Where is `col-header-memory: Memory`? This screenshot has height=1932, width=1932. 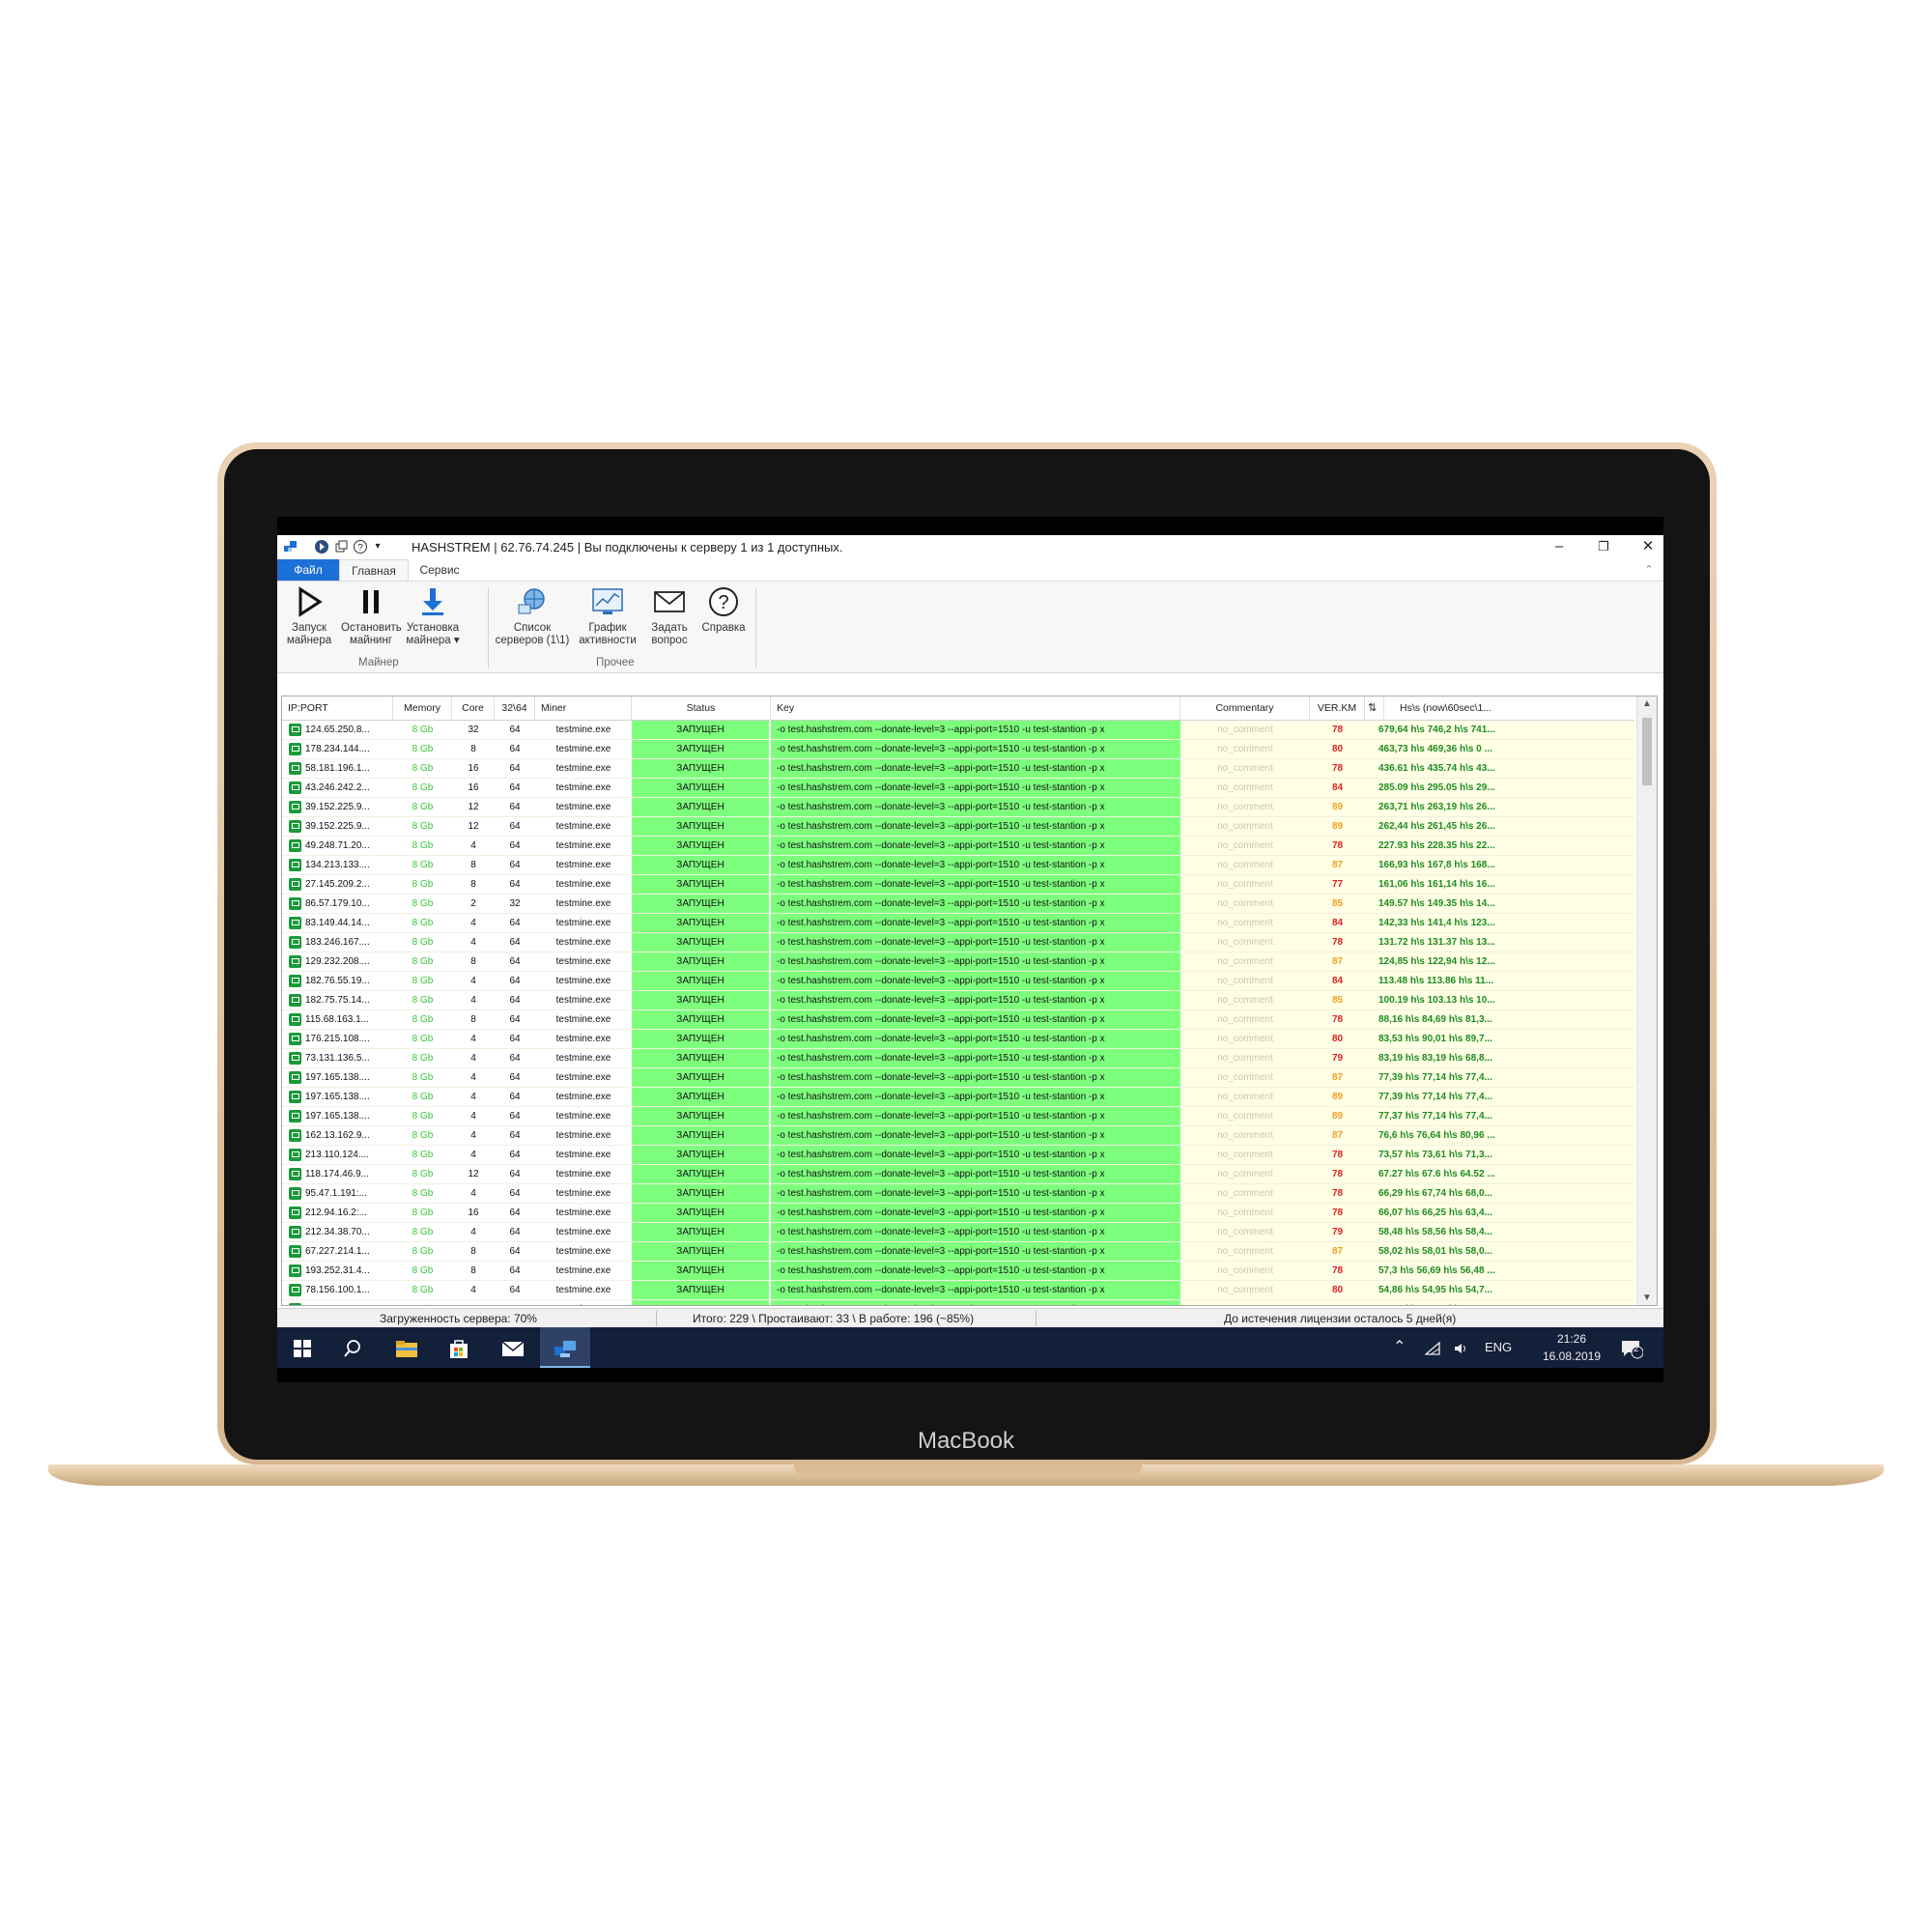
col-header-memory: Memory is located at coordinates (422, 708).